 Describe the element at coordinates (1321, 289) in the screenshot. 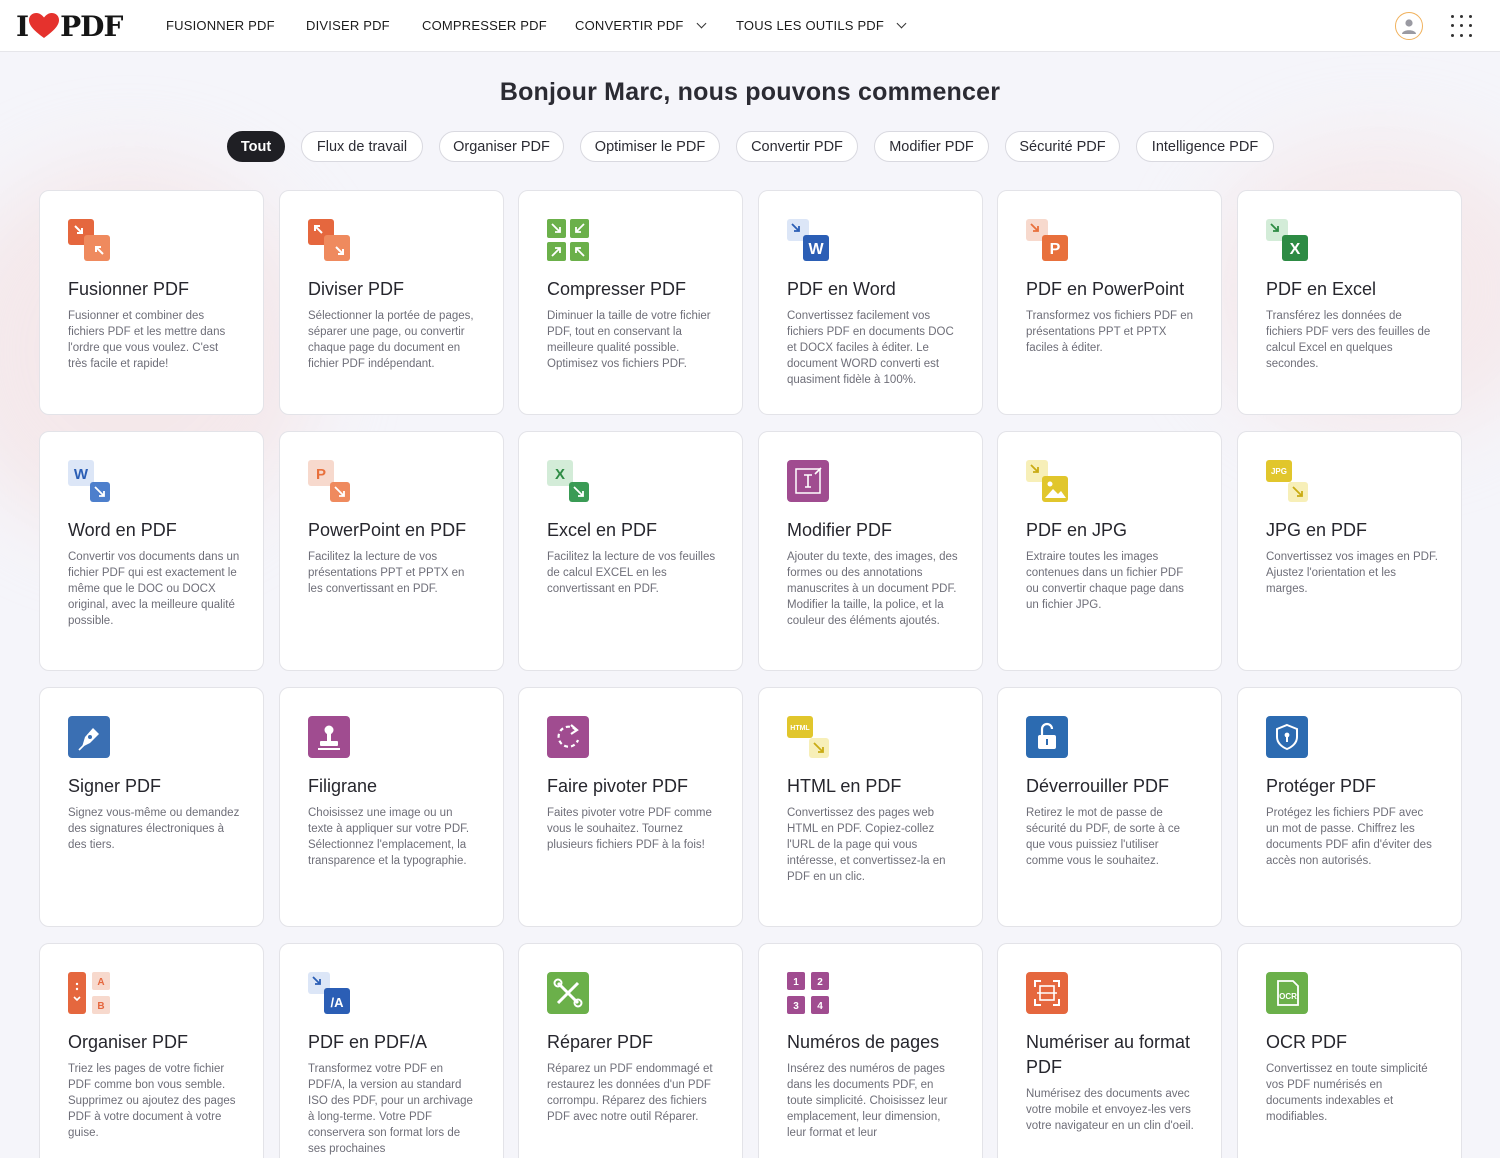

I see `tool-title: PDF en Excel` at that location.